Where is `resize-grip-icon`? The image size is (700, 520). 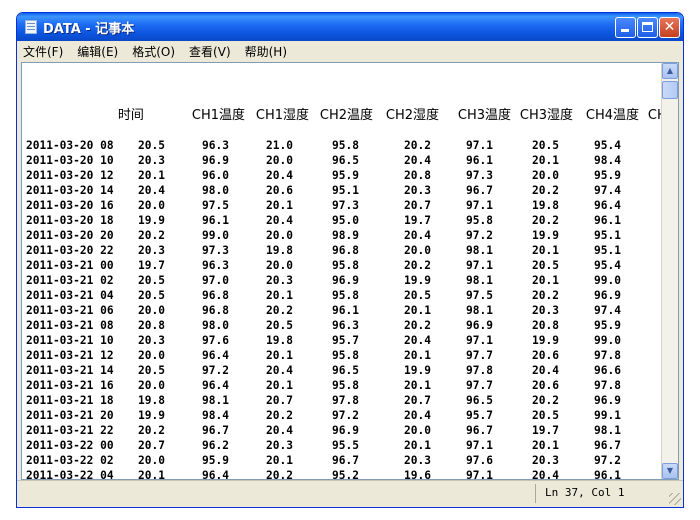 resize-grip-icon is located at coordinates (675, 499).